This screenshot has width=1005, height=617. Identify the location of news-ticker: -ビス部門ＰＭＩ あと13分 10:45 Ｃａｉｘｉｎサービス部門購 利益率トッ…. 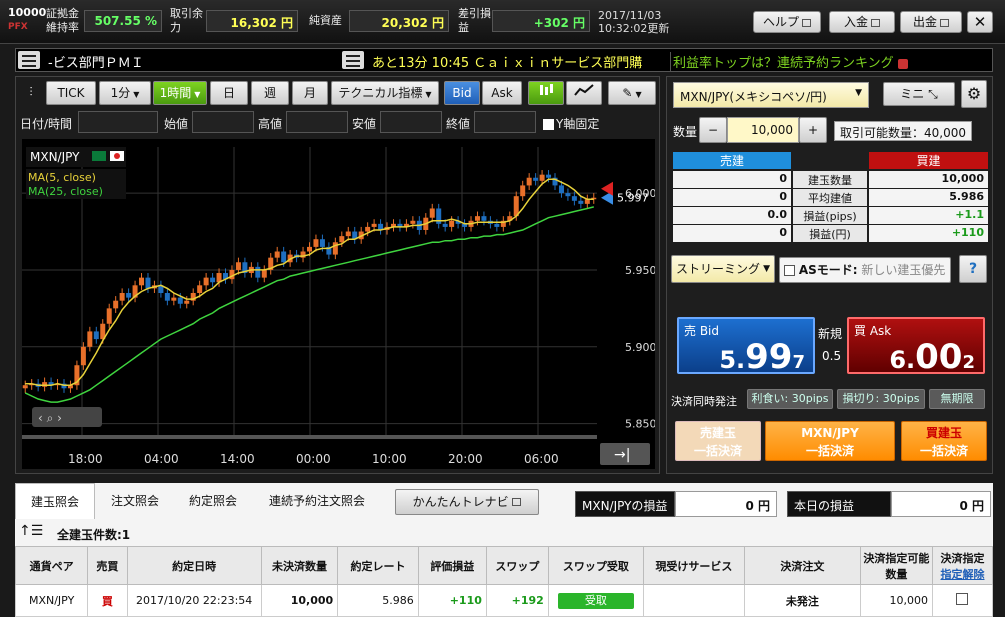
(504, 60).